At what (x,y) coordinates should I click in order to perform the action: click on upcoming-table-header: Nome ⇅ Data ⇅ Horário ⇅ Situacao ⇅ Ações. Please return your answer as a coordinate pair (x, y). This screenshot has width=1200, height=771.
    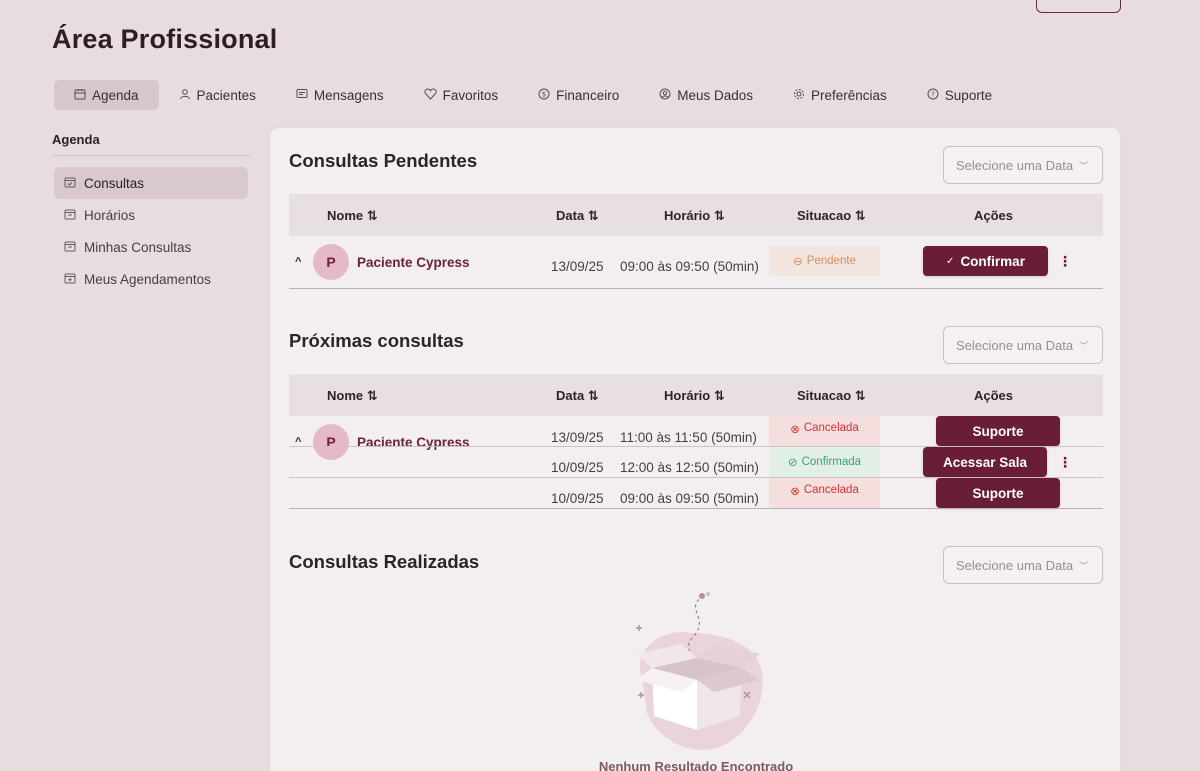
    Looking at the image, I should click on (696, 395).